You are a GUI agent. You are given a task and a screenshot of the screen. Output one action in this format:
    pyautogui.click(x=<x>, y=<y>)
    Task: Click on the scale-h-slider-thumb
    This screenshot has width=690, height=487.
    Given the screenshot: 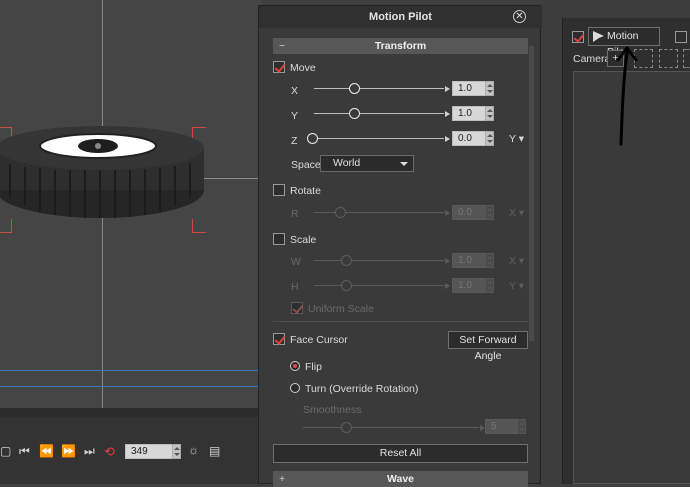 What is the action you would take?
    pyautogui.click(x=346, y=285)
    